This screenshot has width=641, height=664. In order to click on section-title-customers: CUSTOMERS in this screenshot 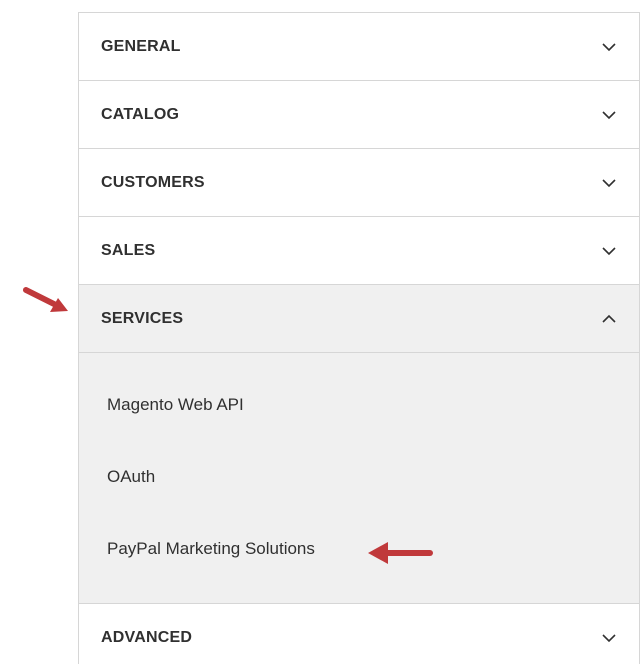, I will do `click(153, 182)`.